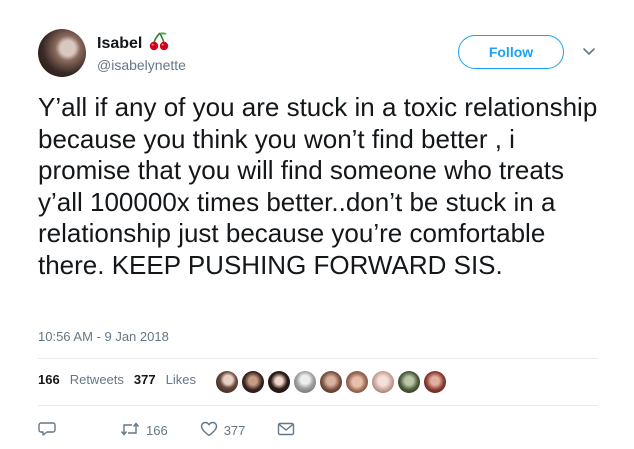 The image size is (634, 449). I want to click on retweets-stat: 166 Retweets, so click(81, 379).